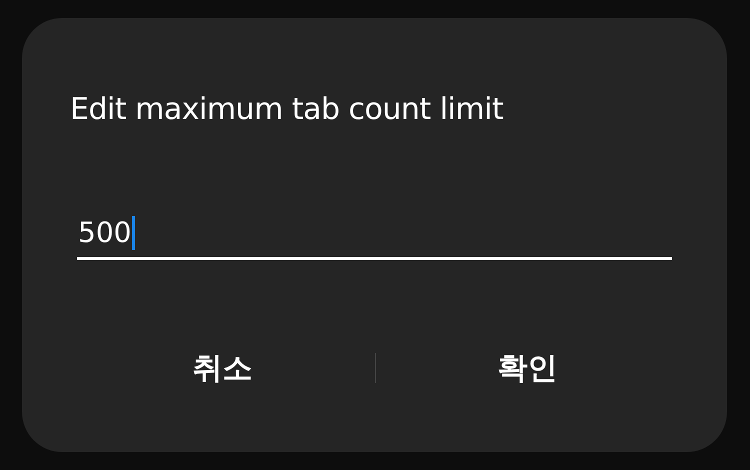 The width and height of the screenshot is (750, 470). Describe the element at coordinates (134, 233) in the screenshot. I see `text-cursor` at that location.